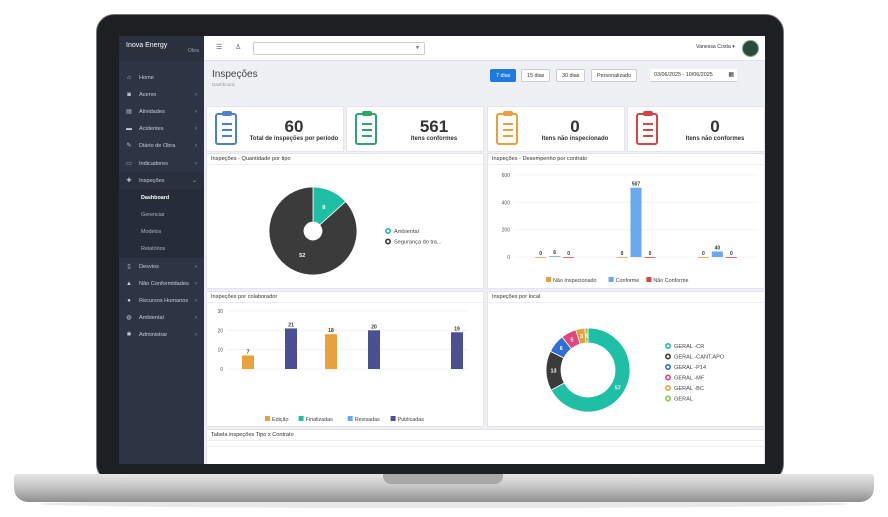 The image size is (888, 517). What do you see at coordinates (628, 281) in the screenshot?
I see `legend-label: Conforme` at bounding box center [628, 281].